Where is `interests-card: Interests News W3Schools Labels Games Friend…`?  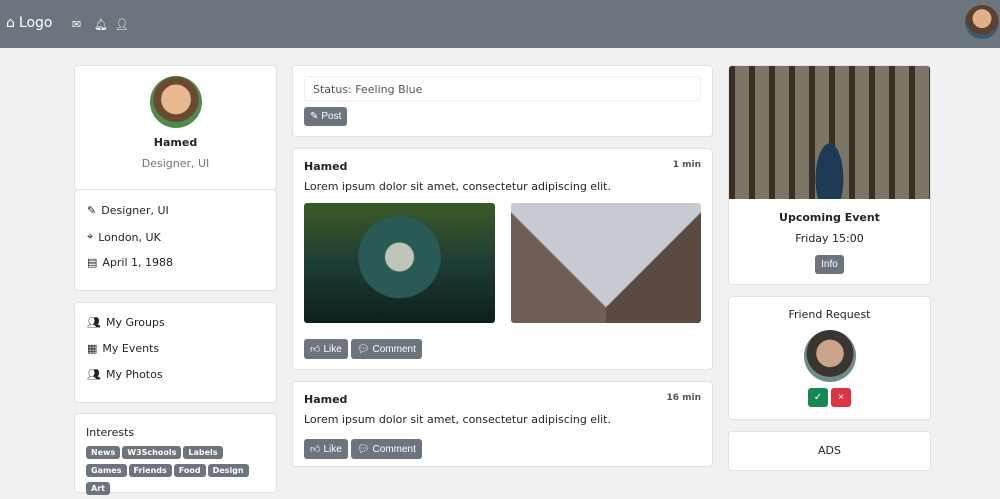 interests-card: Interests News W3Schools Labels Games Friend… is located at coordinates (175, 454).